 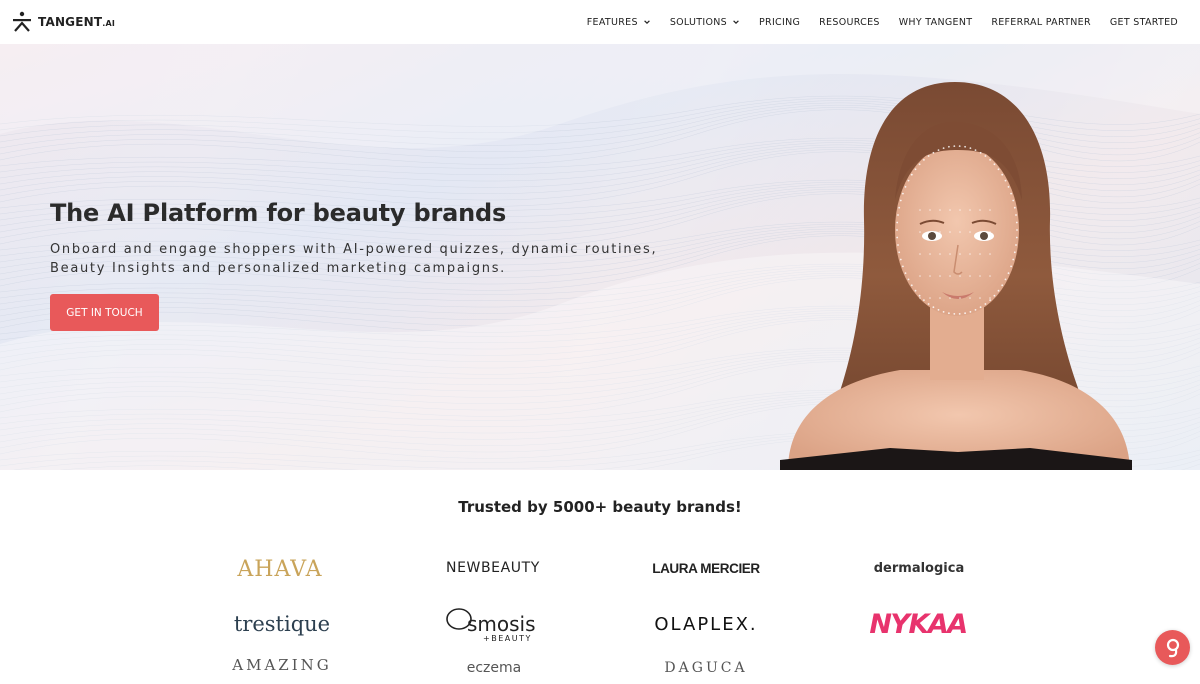 I want to click on get-in-touch-button: GET IN TOUCH, so click(x=104, y=312).